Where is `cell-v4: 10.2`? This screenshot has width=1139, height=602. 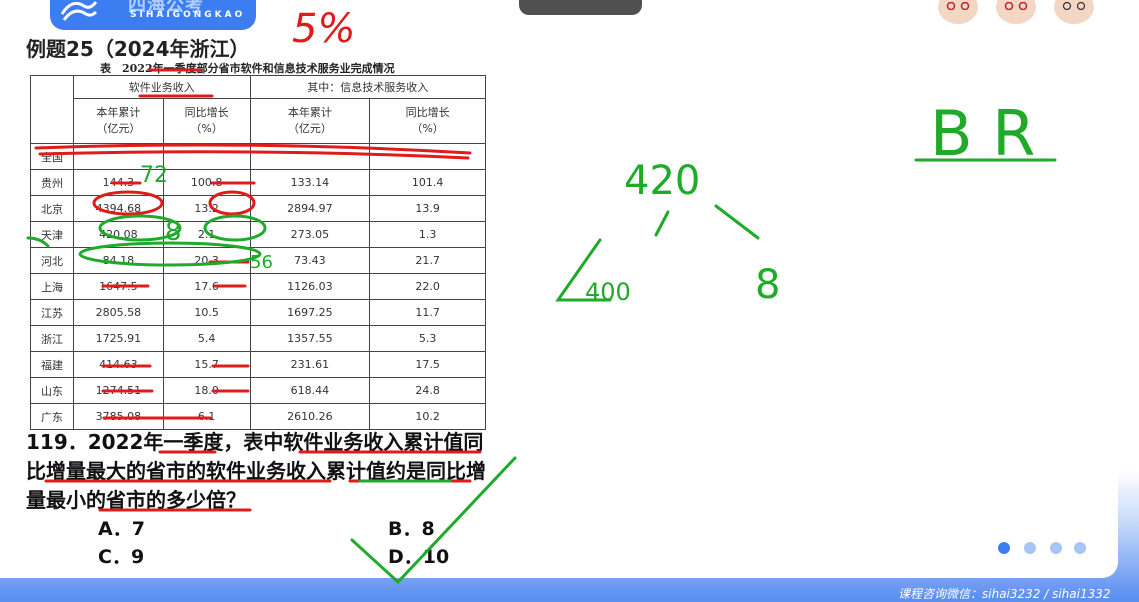
cell-v4: 10.2 is located at coordinates (427, 416).